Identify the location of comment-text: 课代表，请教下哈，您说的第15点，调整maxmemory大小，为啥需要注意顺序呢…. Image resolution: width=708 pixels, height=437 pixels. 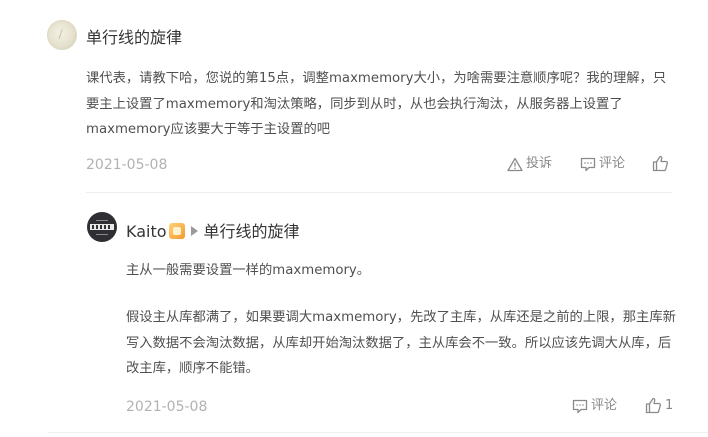
(376, 104).